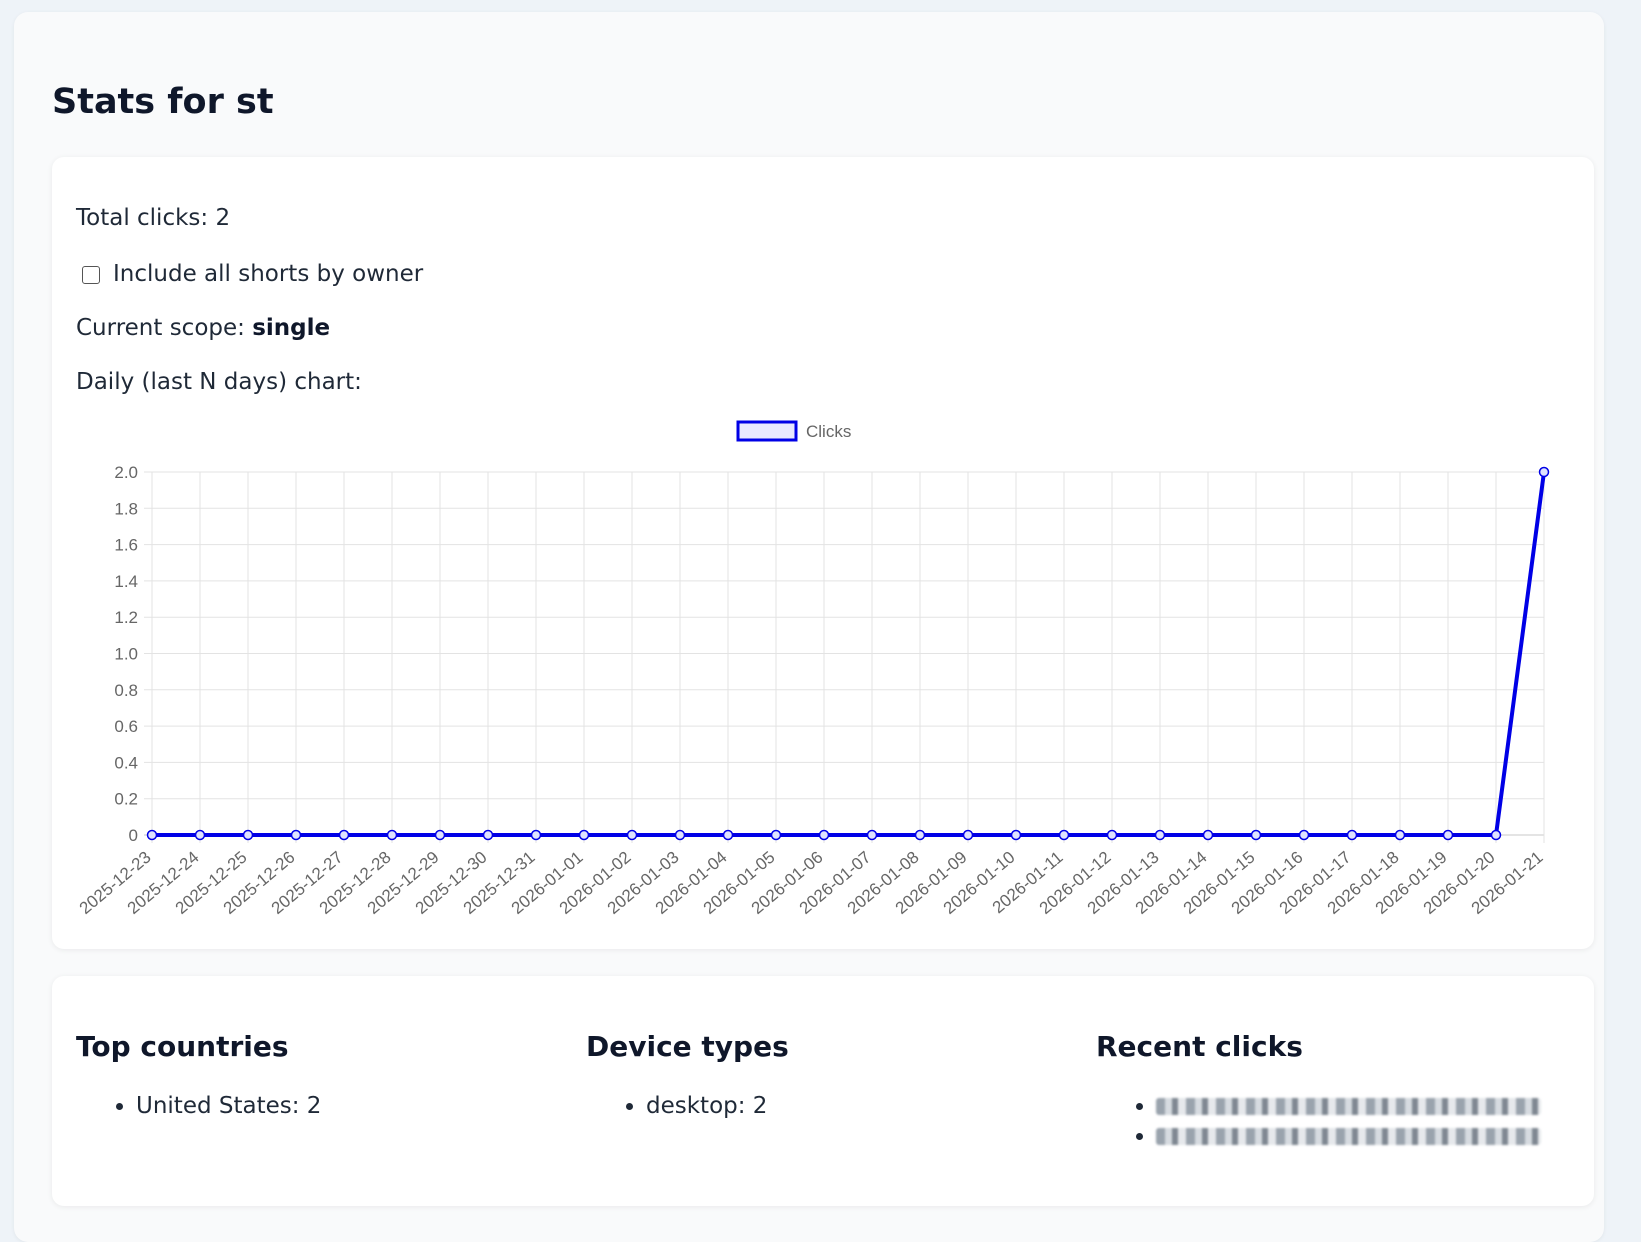 Image resolution: width=1641 pixels, height=1242 pixels. What do you see at coordinates (126, 545) in the screenshot?
I see `y-tick-label: 1.6` at bounding box center [126, 545].